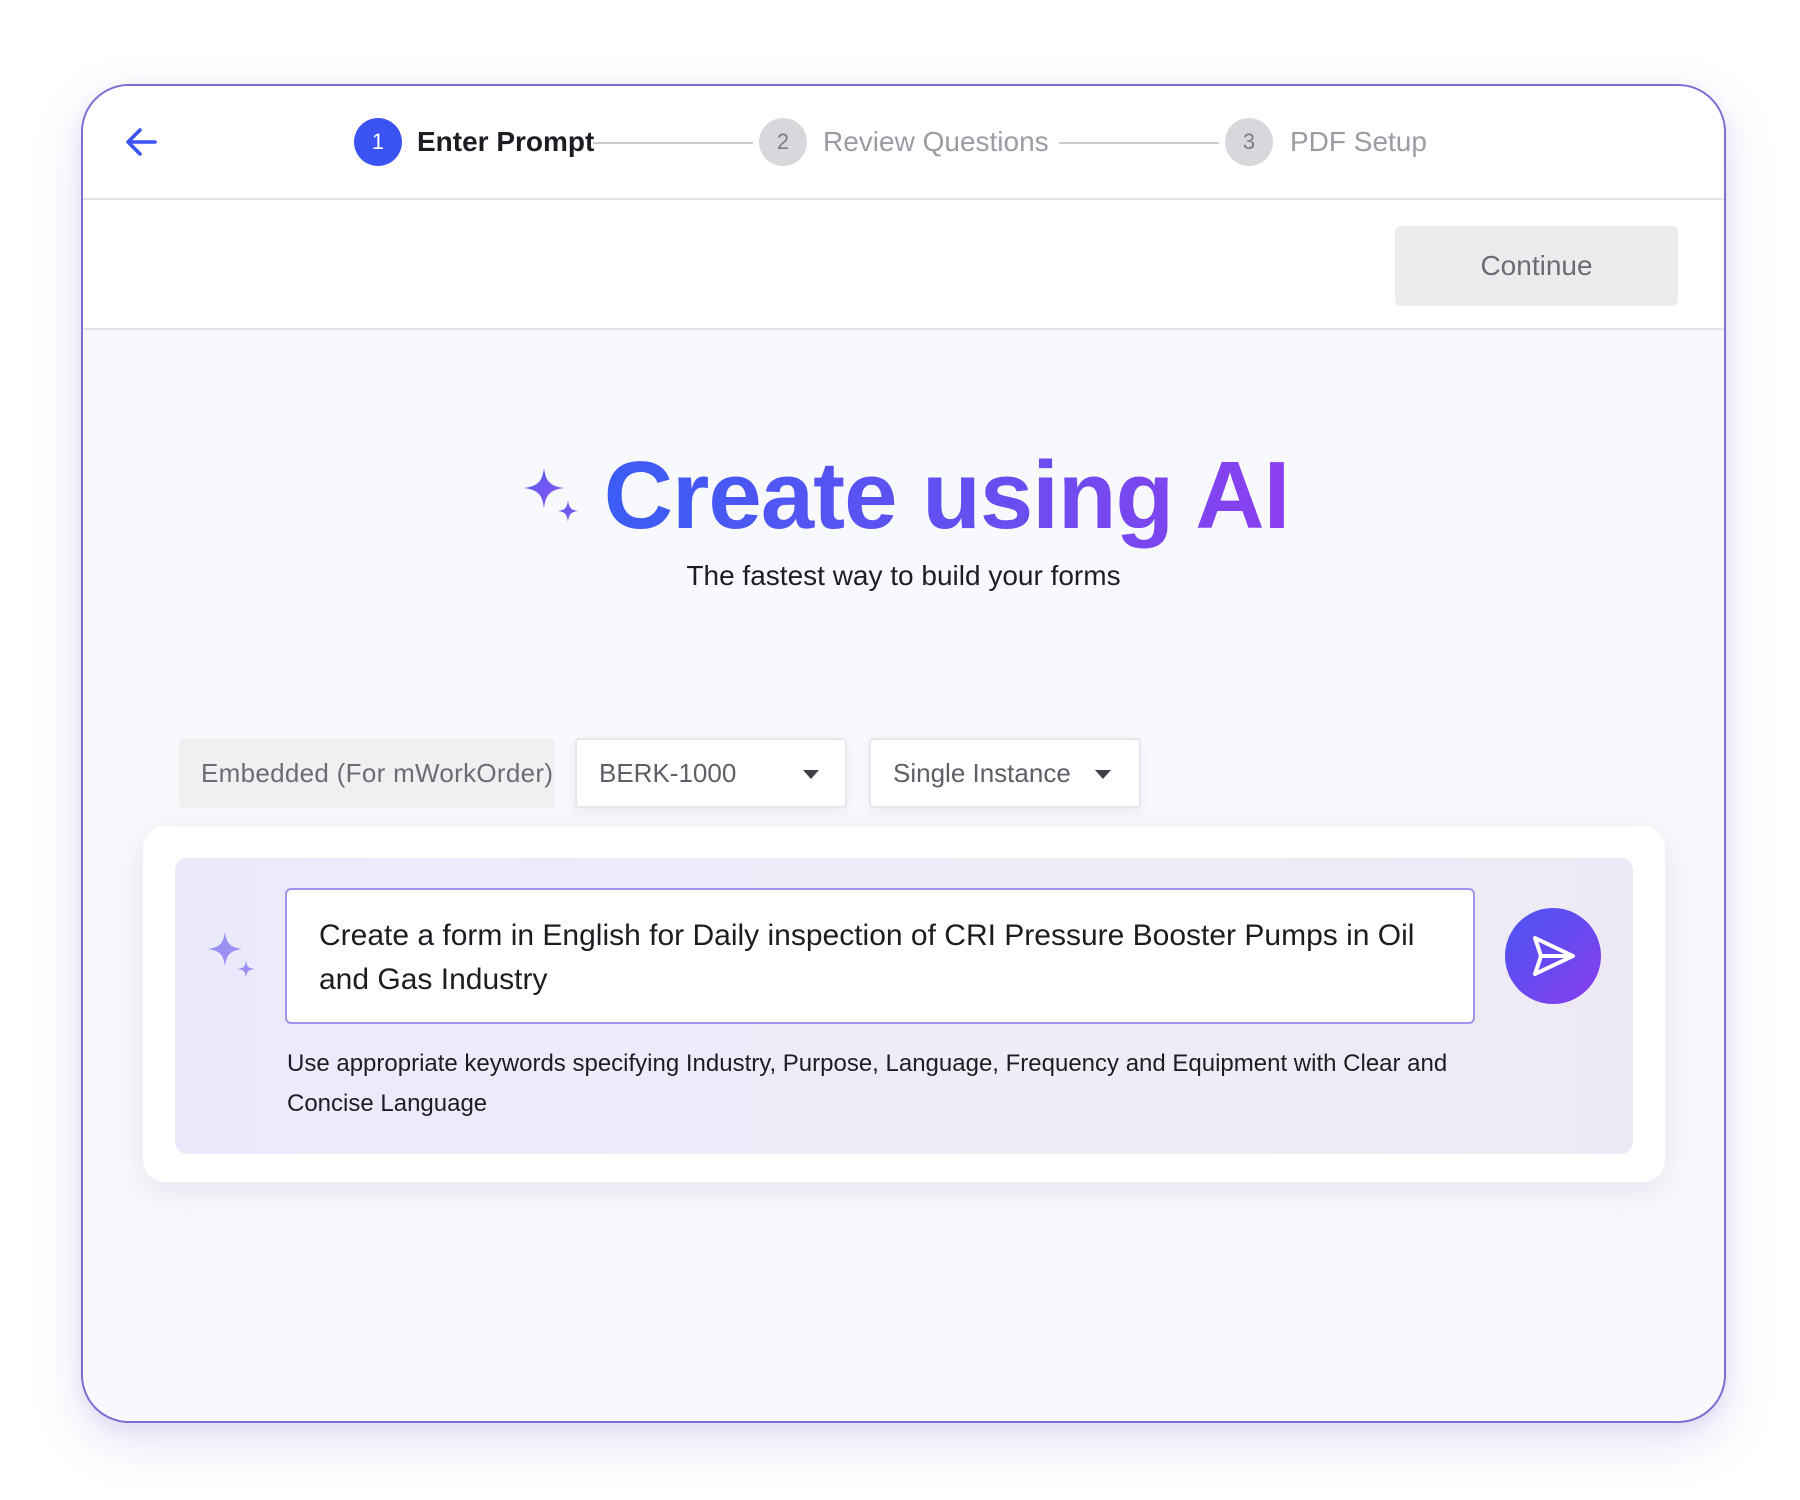 The image size is (1800, 1500). I want to click on step-1-label: Enter Prompt, so click(505, 142).